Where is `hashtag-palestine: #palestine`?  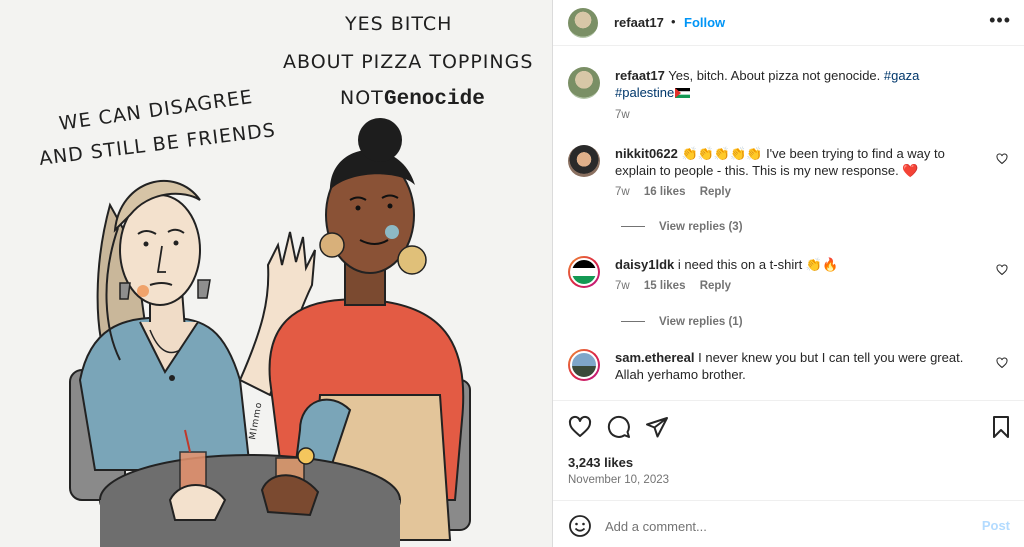
hashtag-palestine: #palestine is located at coordinates (644, 92).